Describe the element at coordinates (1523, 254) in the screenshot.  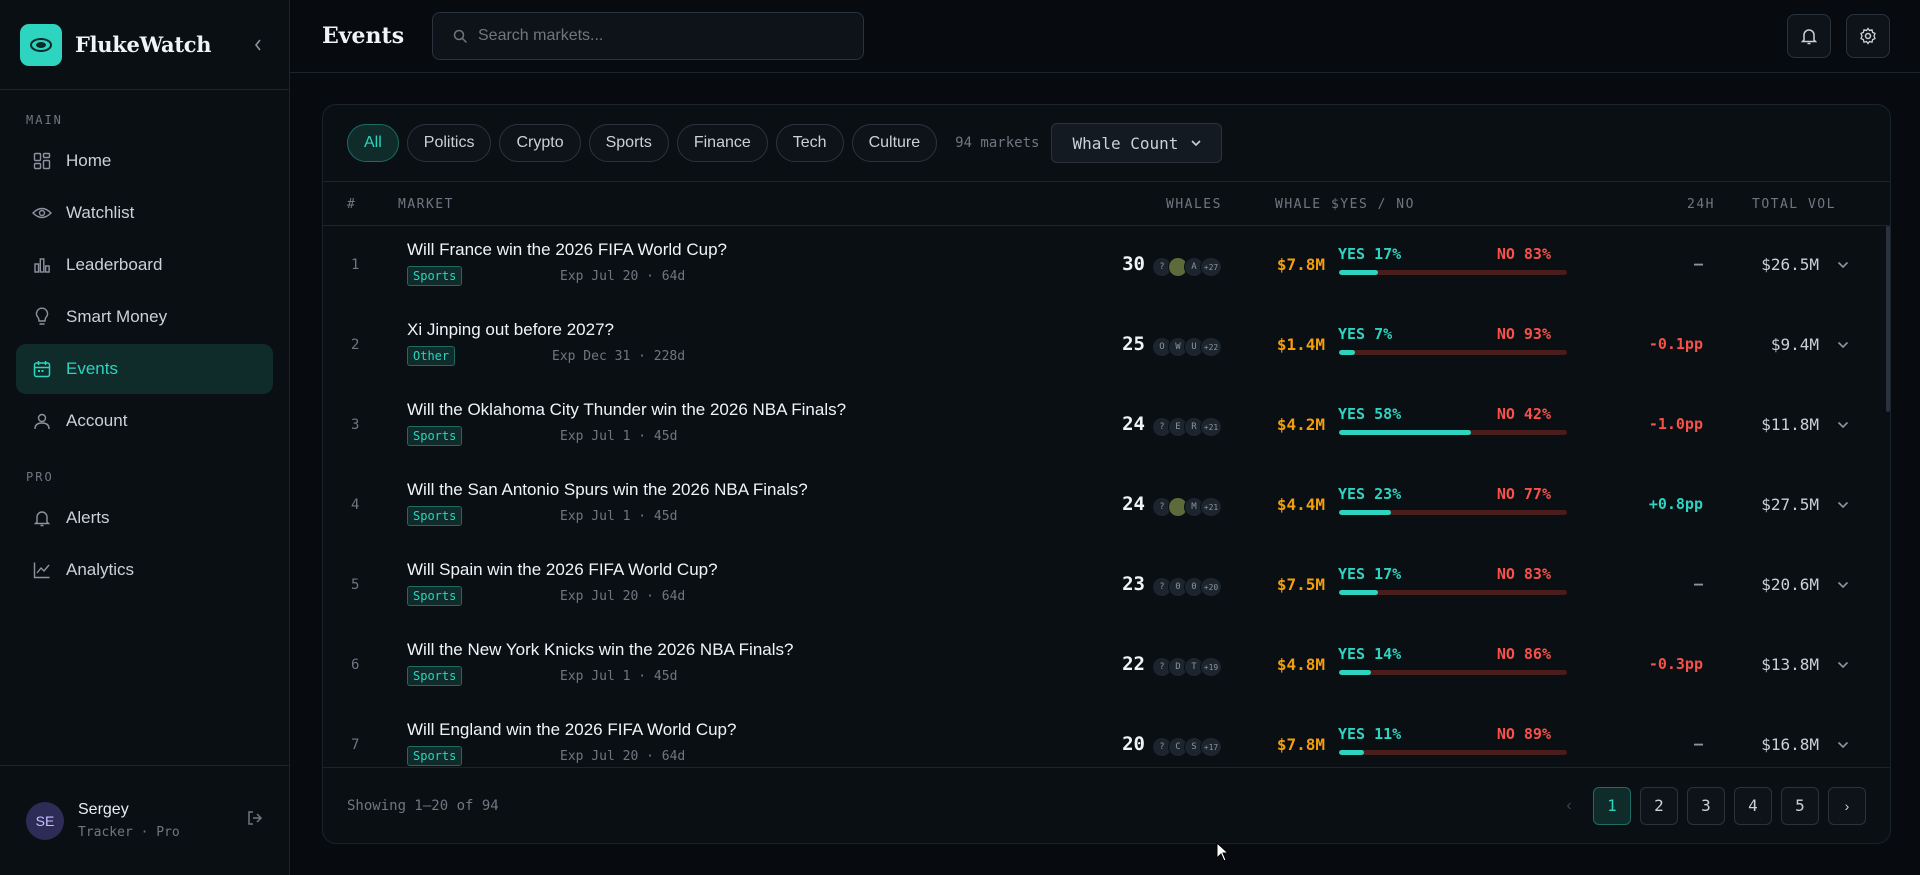
I see `no-percent: NO 83%` at that location.